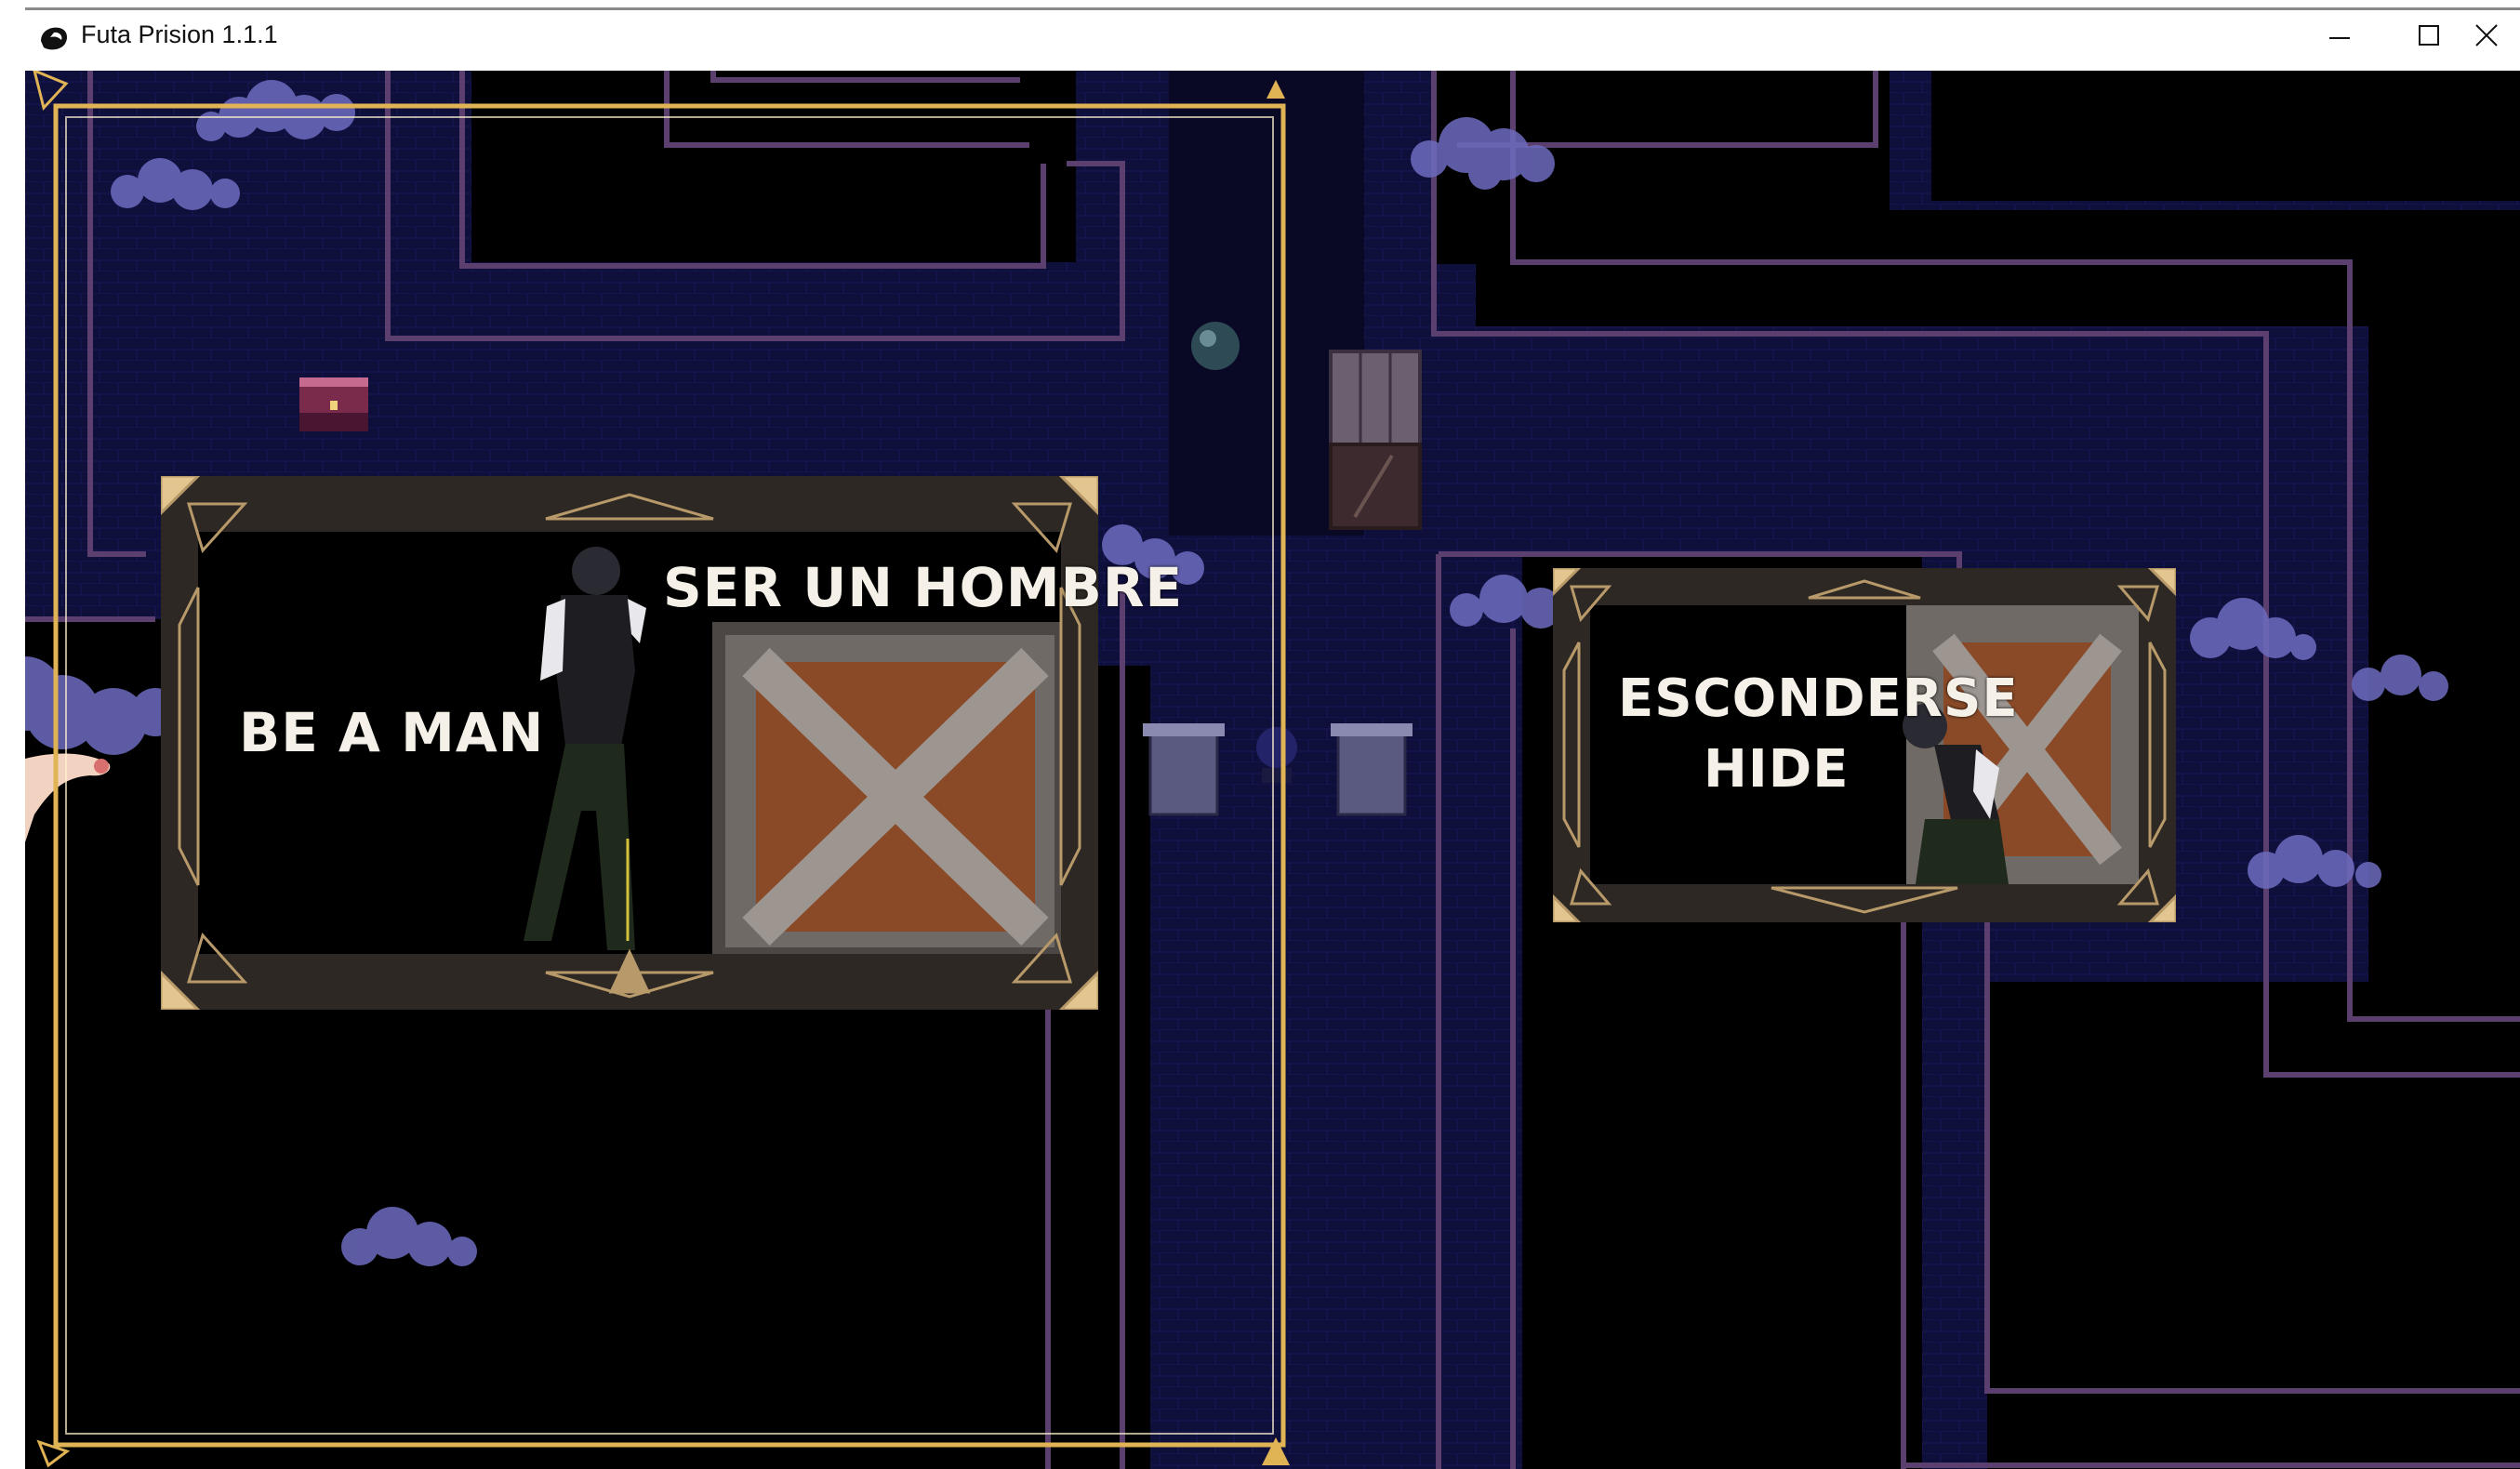 Image resolution: width=2520 pixels, height=1469 pixels. I want to click on minimize-button, so click(2340, 36).